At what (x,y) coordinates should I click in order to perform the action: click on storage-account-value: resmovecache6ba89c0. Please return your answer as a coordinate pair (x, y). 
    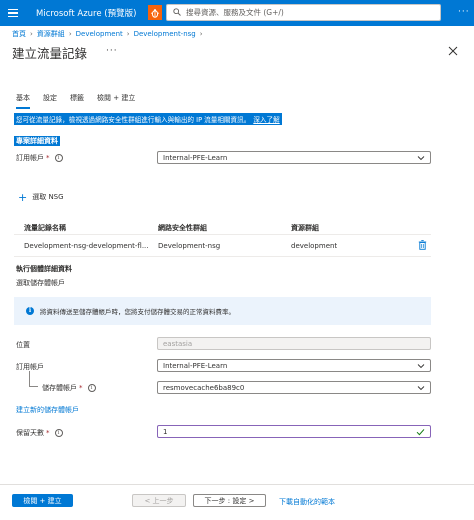
    Looking at the image, I should click on (204, 387).